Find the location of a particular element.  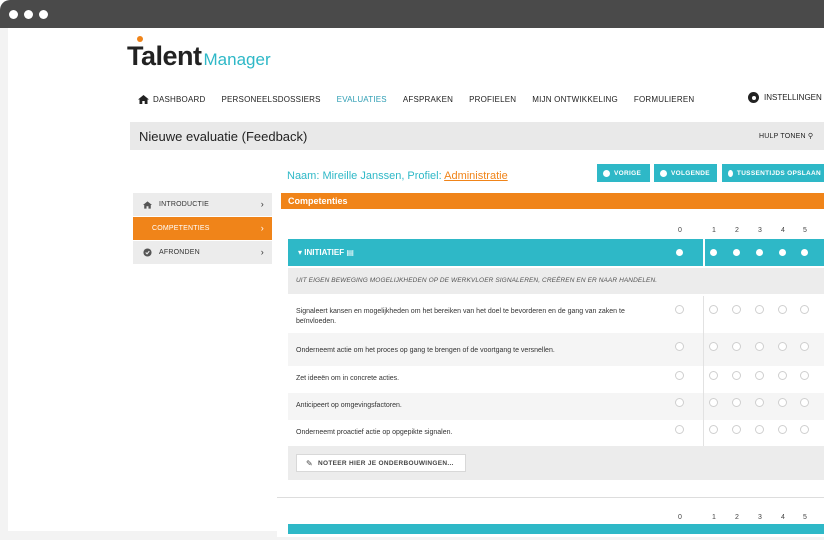

window-close-dot is located at coordinates (13, 14).